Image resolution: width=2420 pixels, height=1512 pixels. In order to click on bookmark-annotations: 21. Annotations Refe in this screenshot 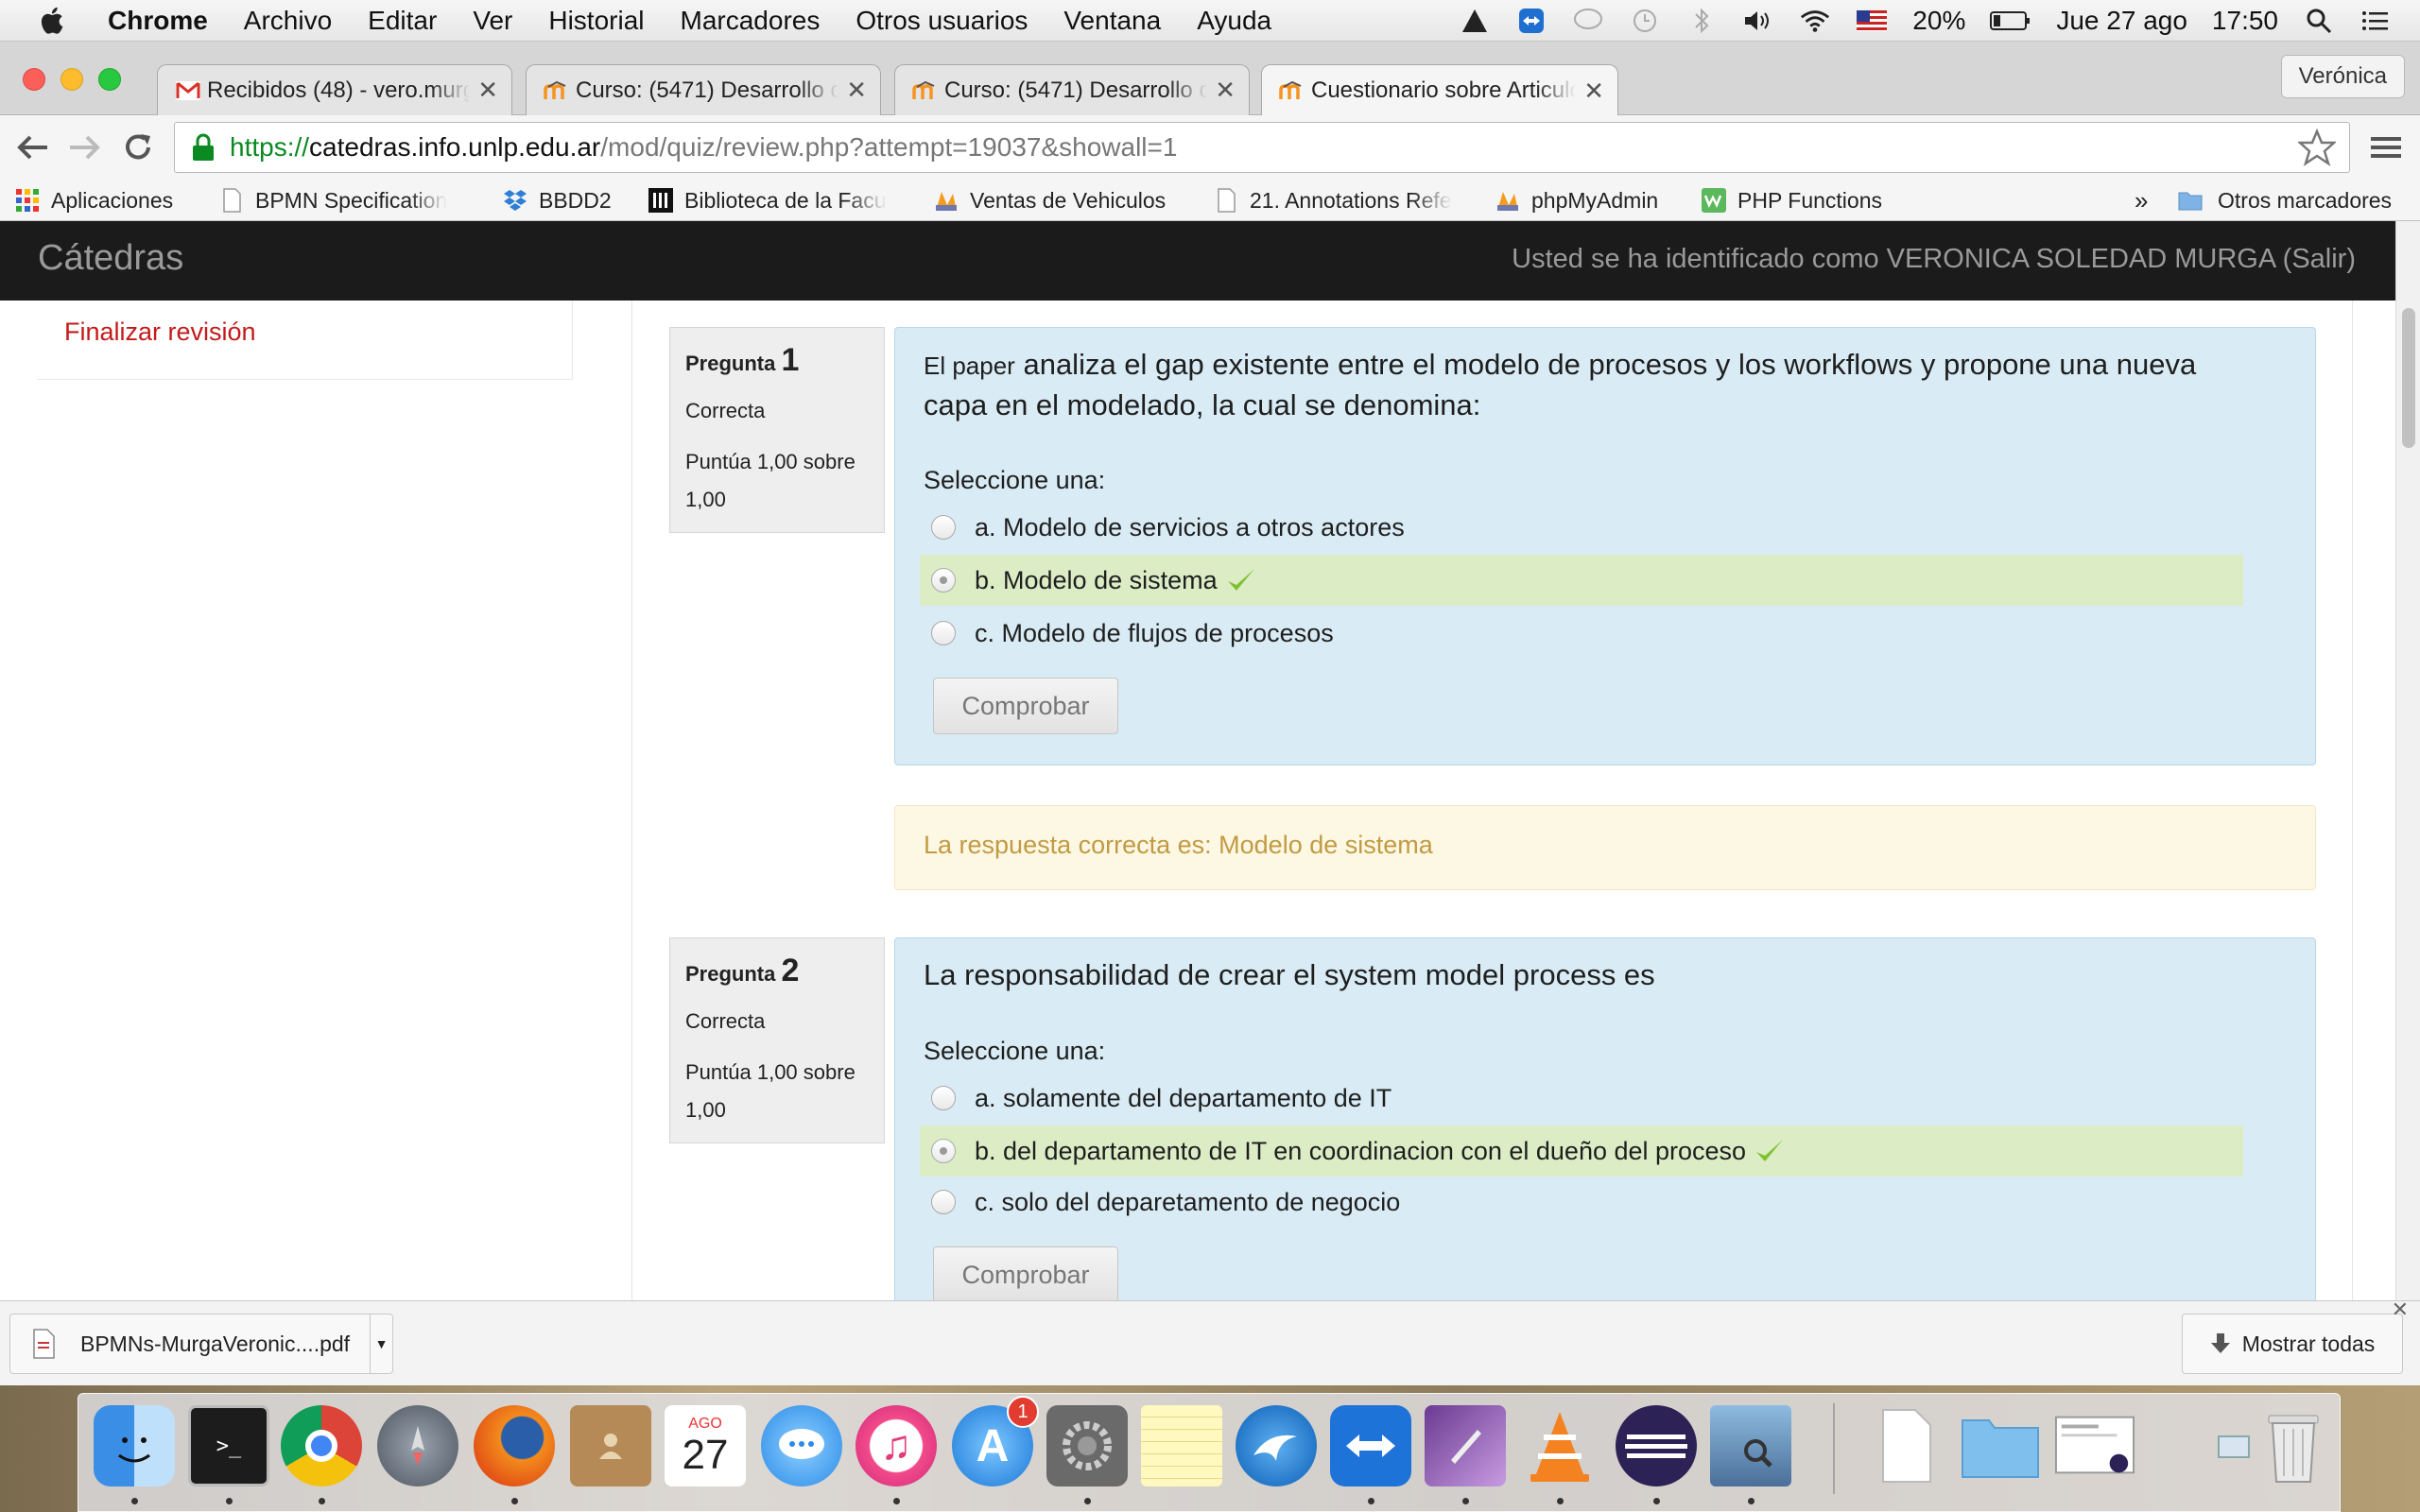, I will do `click(1333, 200)`.